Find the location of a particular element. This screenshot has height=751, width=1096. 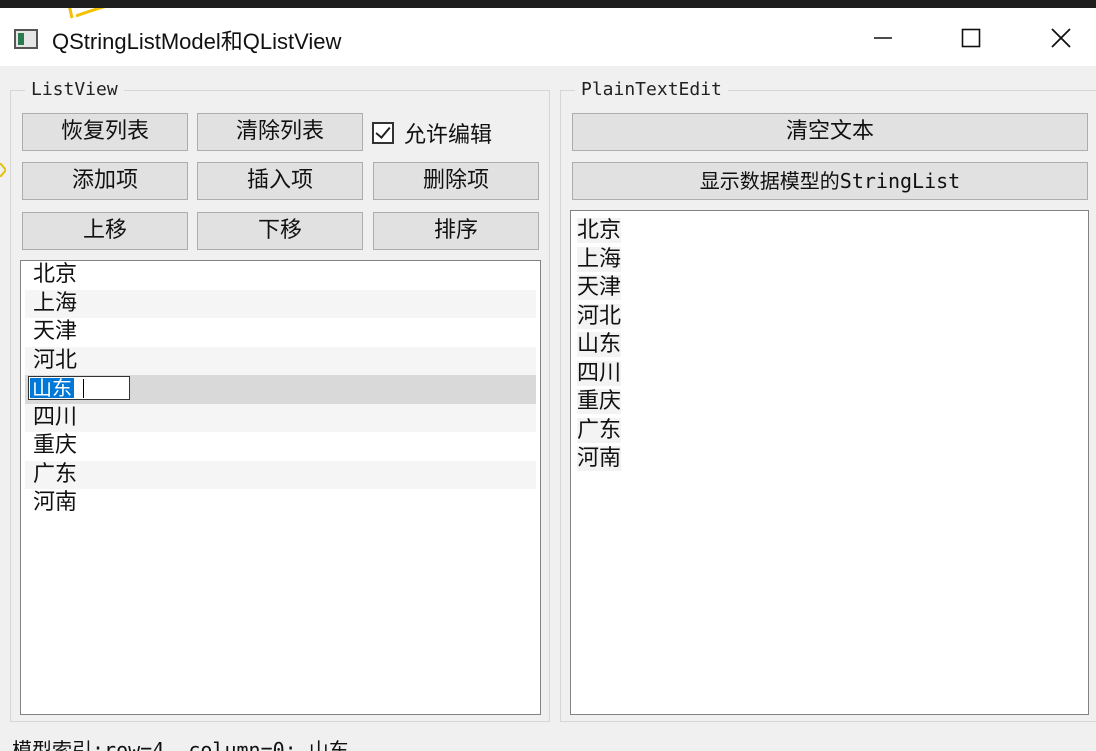

list-item-editing: 山东 is located at coordinates (280, 389).